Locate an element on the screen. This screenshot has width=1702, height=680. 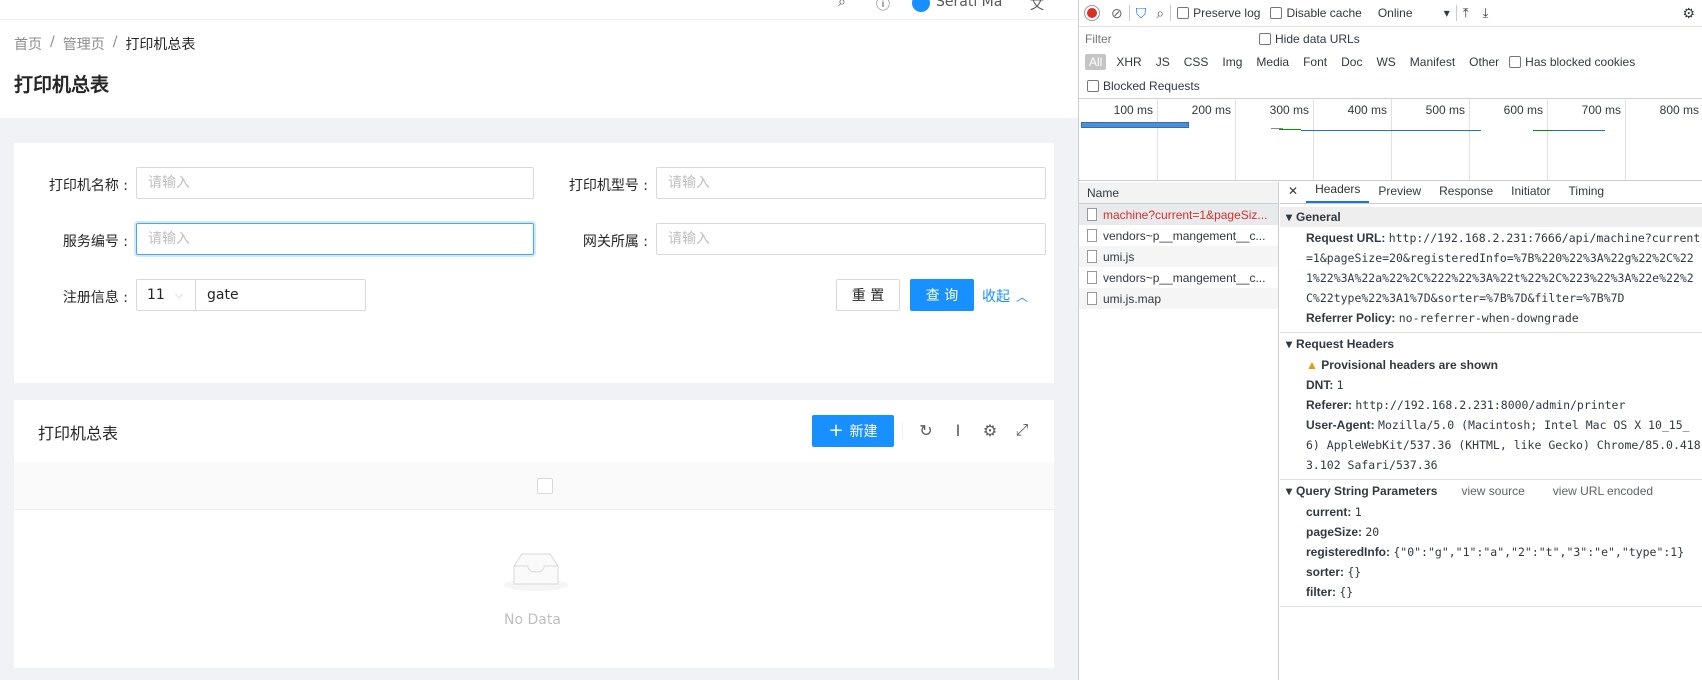
request-headers-title: Request Headers is located at coordinates (1345, 344).